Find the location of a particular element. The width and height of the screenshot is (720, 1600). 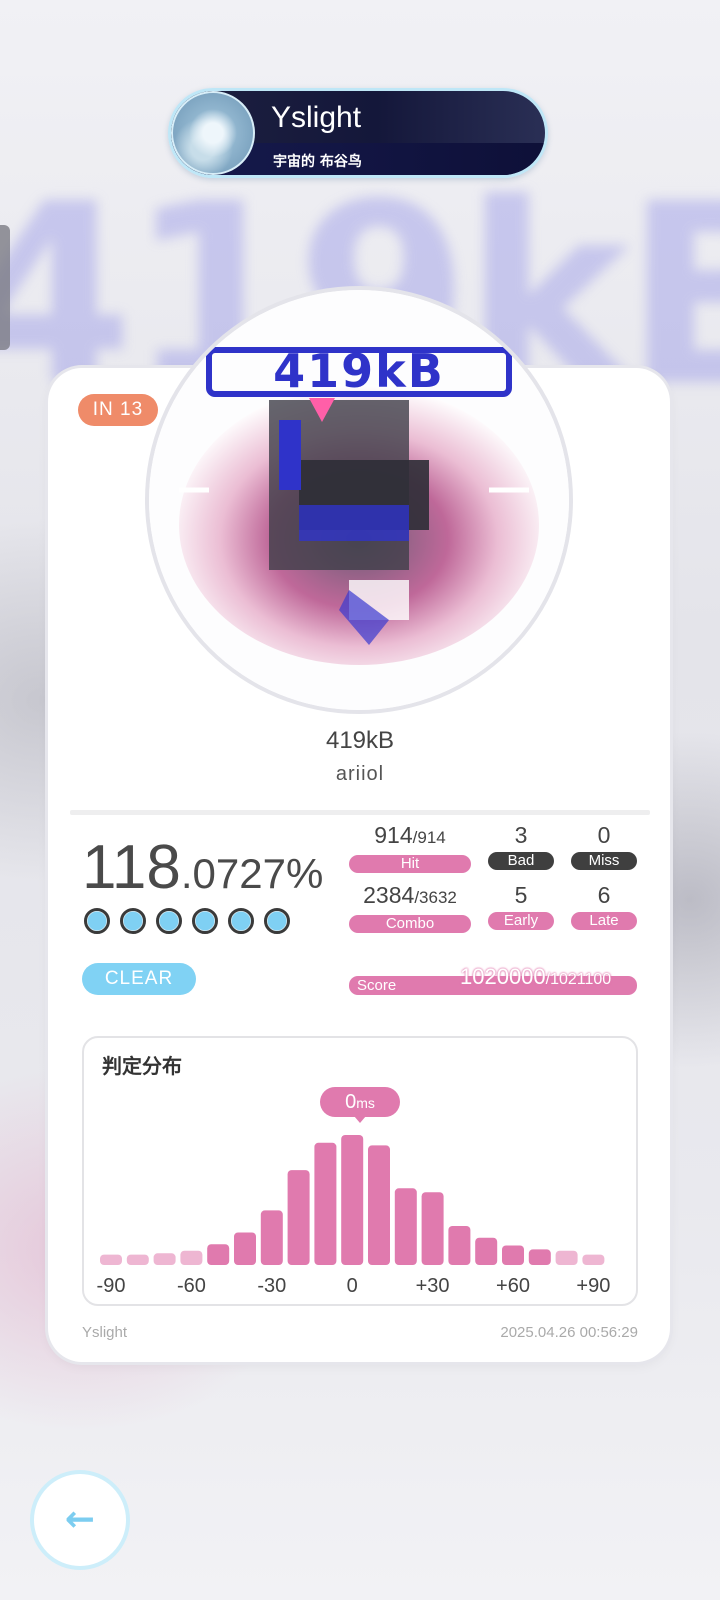

miss-value: 0 is located at coordinates (604, 835).